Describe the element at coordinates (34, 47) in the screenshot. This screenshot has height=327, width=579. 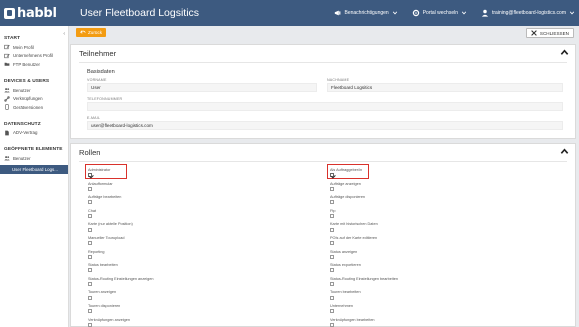
I see `sidebar-item-mein-profil: Mein Profil` at that location.